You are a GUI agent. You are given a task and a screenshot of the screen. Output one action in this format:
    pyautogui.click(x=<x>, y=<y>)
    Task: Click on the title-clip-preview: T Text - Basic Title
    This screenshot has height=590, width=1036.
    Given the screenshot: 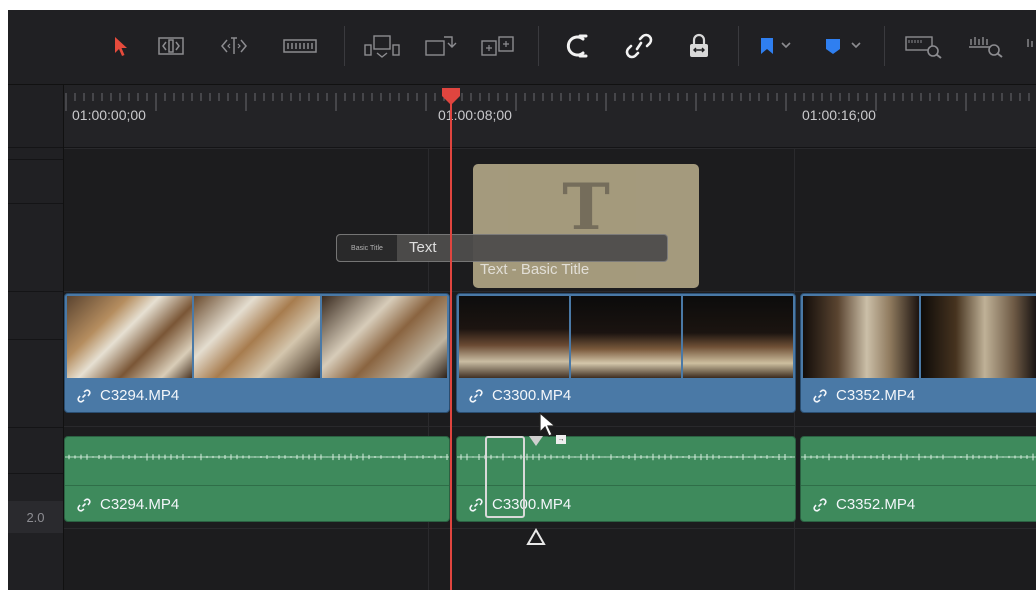 What is the action you would take?
    pyautogui.click(x=586, y=226)
    